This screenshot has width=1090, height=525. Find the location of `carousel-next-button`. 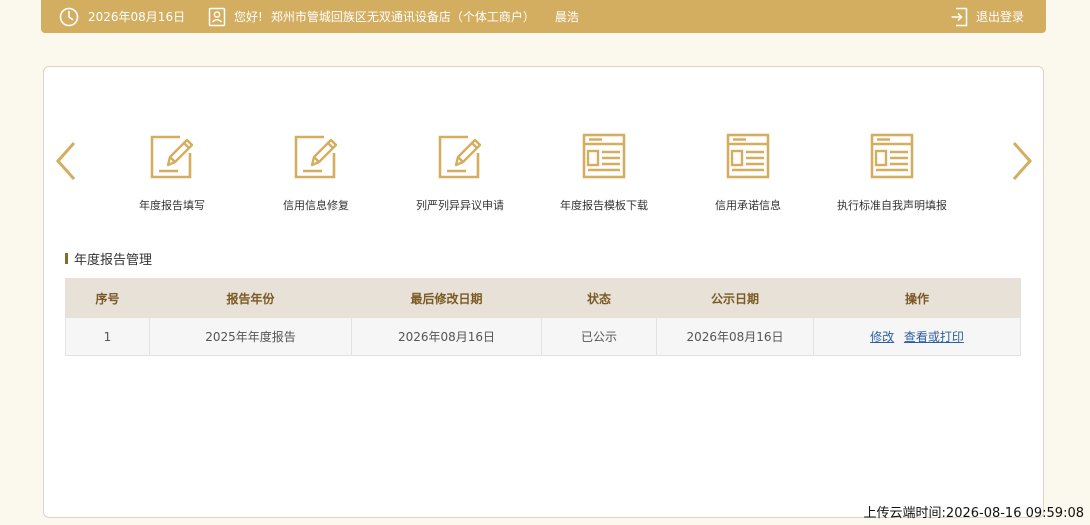

carousel-next-button is located at coordinates (1022, 161).